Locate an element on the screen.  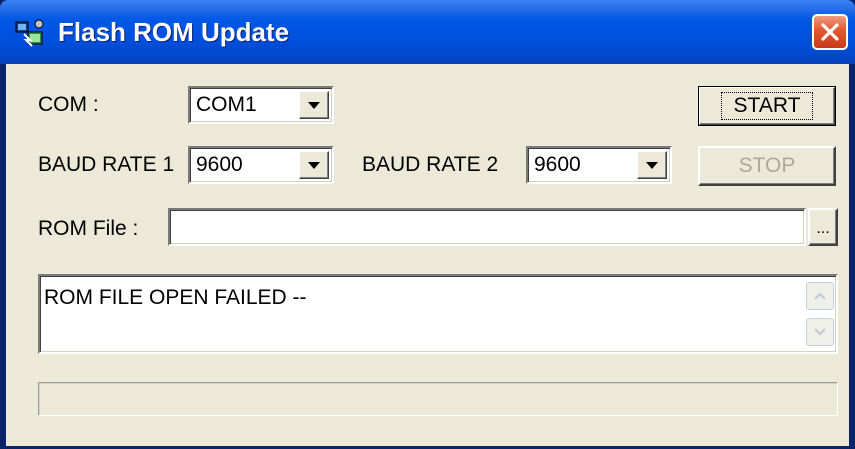
rom-file-label: ROM File : is located at coordinates (88, 228).